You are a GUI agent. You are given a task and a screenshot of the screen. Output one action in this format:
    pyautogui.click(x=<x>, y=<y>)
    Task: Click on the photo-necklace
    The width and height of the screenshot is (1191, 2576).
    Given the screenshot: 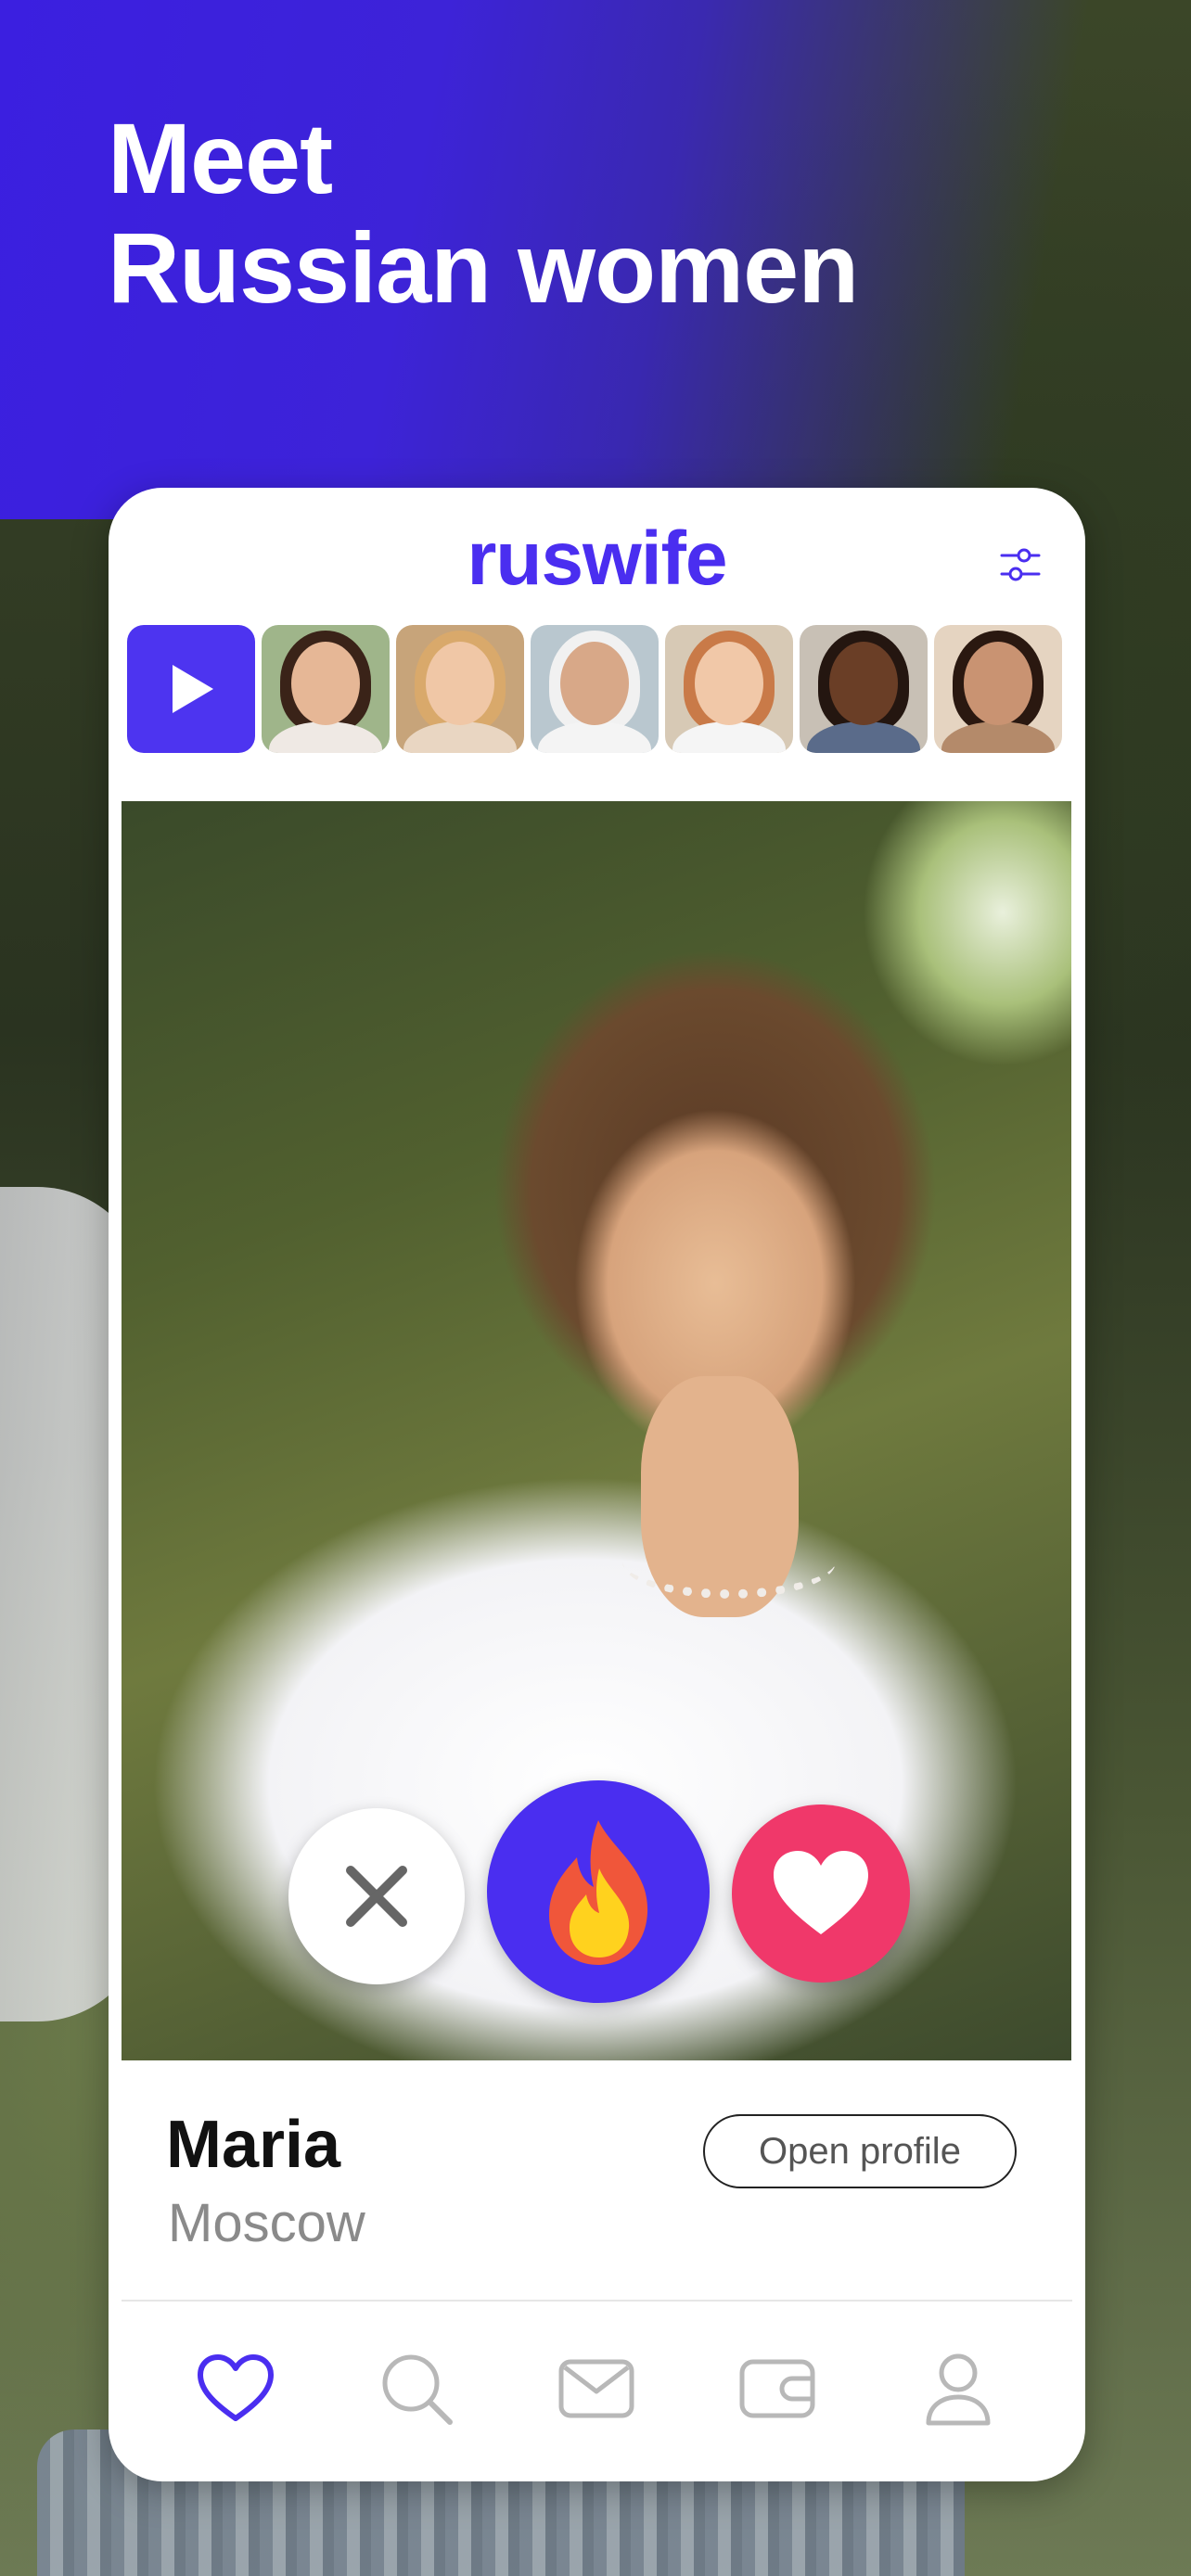 What is the action you would take?
    pyautogui.click(x=729, y=1561)
    